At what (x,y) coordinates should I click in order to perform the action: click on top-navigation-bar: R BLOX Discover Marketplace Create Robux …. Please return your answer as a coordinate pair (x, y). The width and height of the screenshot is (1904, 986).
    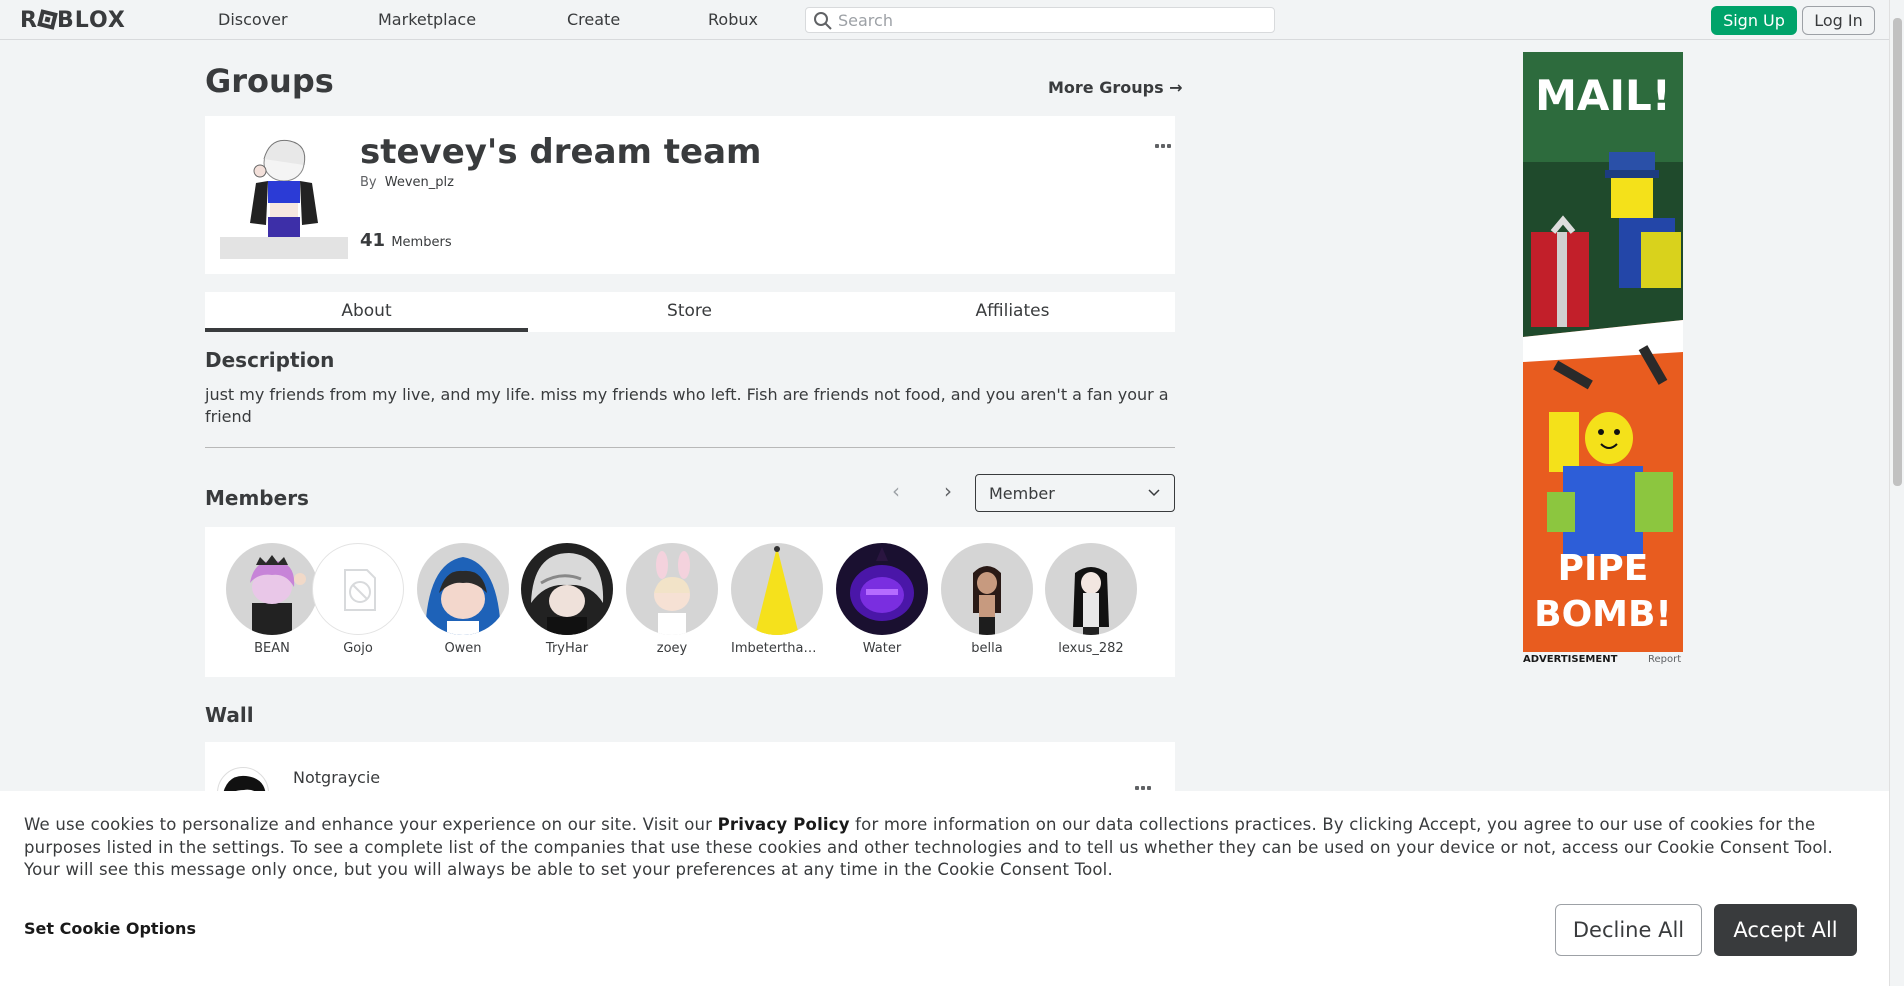
    Looking at the image, I should click on (952, 20).